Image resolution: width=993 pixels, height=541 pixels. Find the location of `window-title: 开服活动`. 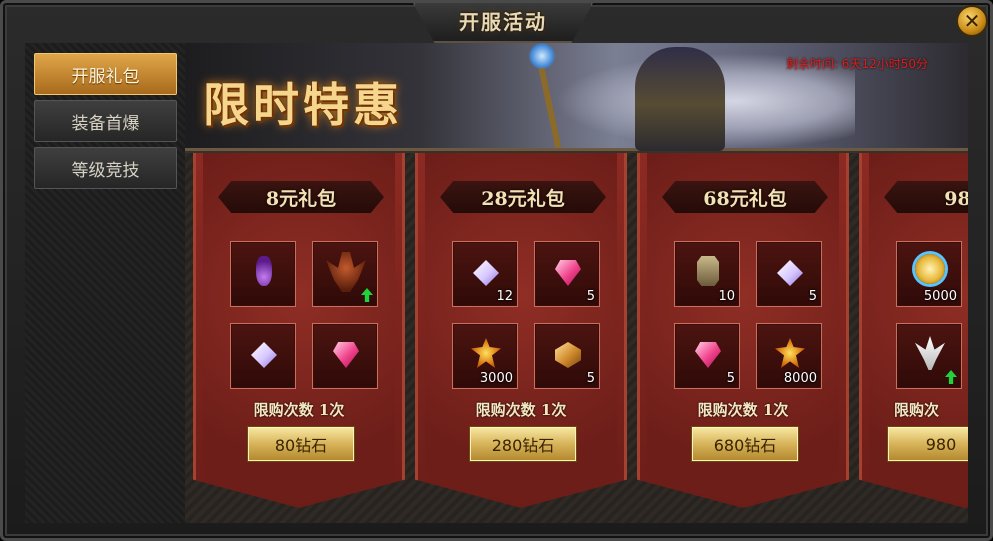

window-title: 开服活动 is located at coordinates (503, 21).